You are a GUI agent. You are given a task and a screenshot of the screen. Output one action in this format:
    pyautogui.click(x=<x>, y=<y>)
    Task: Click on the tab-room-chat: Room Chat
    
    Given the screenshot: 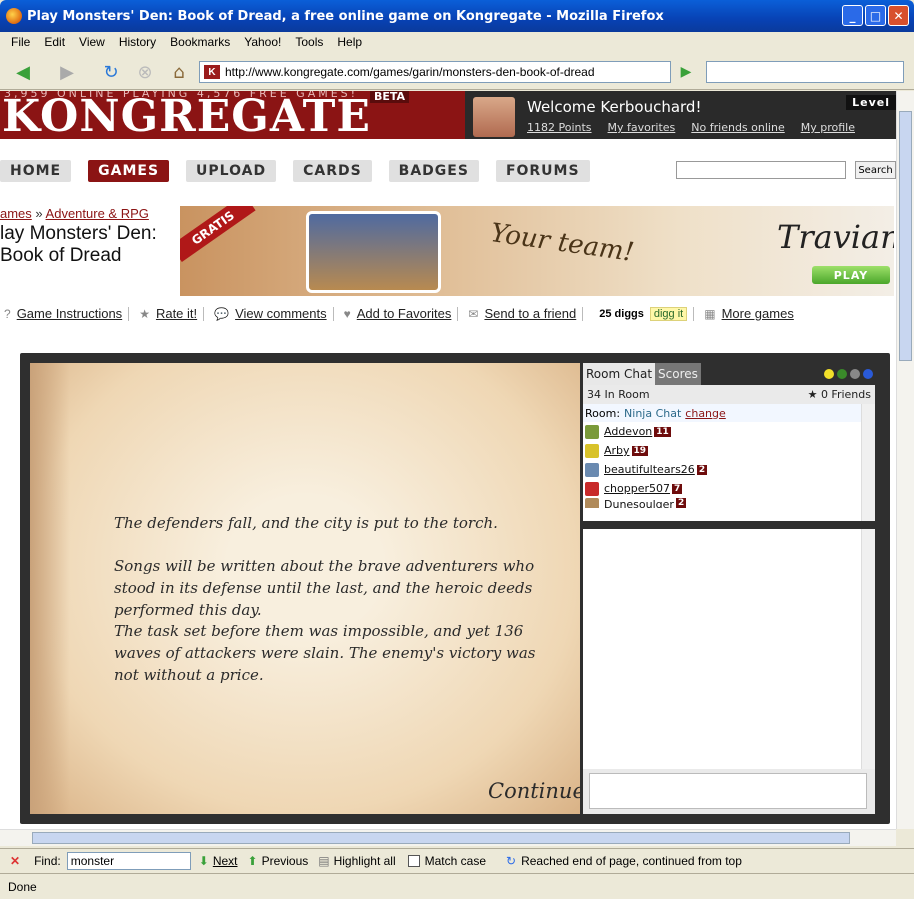 What is the action you would take?
    pyautogui.click(x=619, y=374)
    